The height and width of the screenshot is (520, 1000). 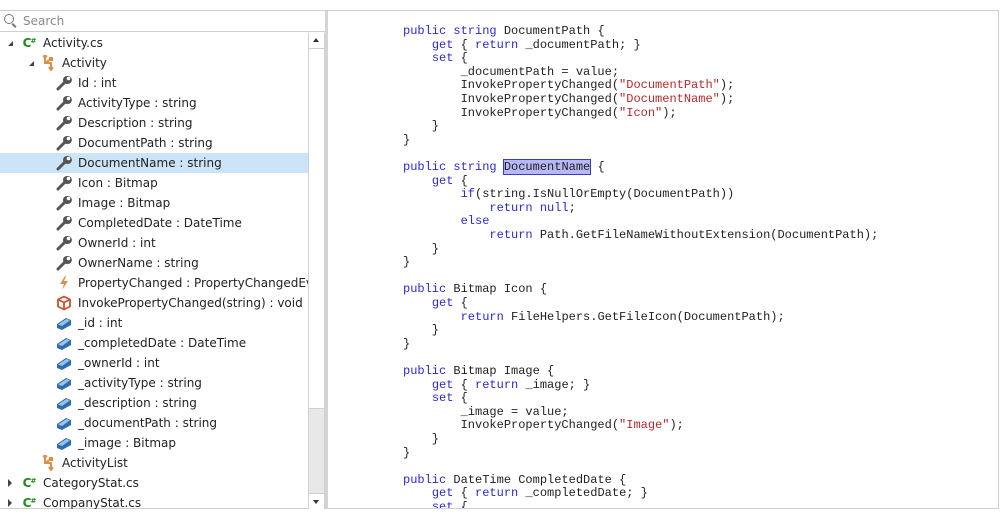 I want to click on code-string: "DocumentName", so click(x=669, y=99).